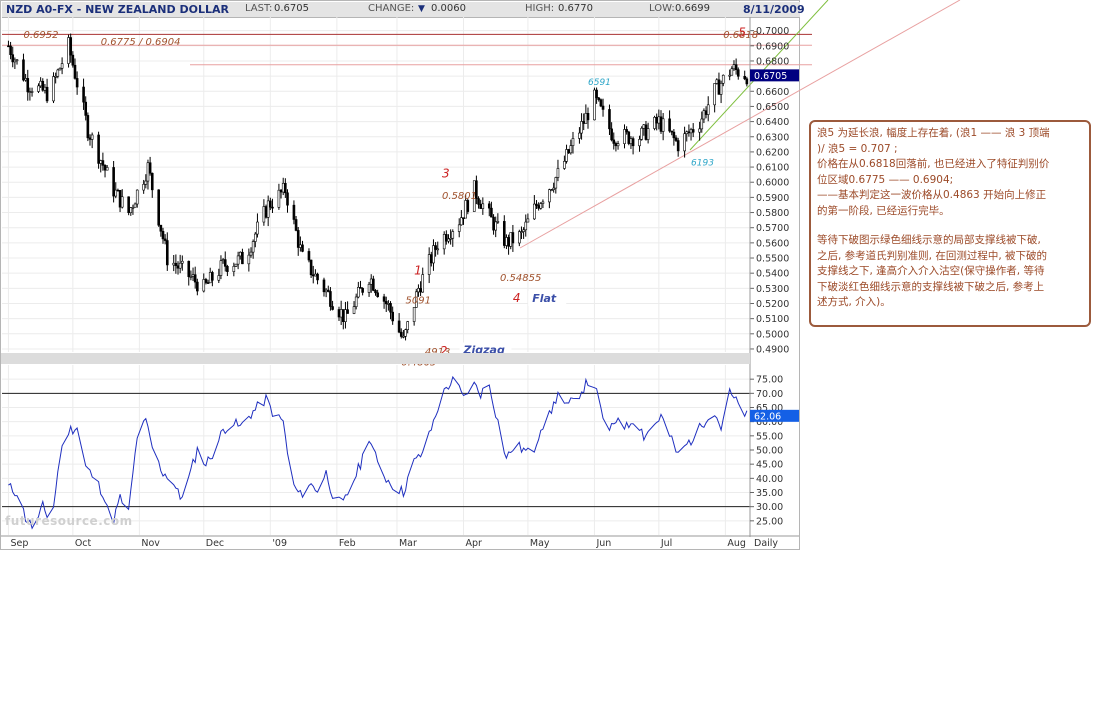  Describe the element at coordinates (599, 83) in the screenshot. I see `annotation-point: 6591` at that location.